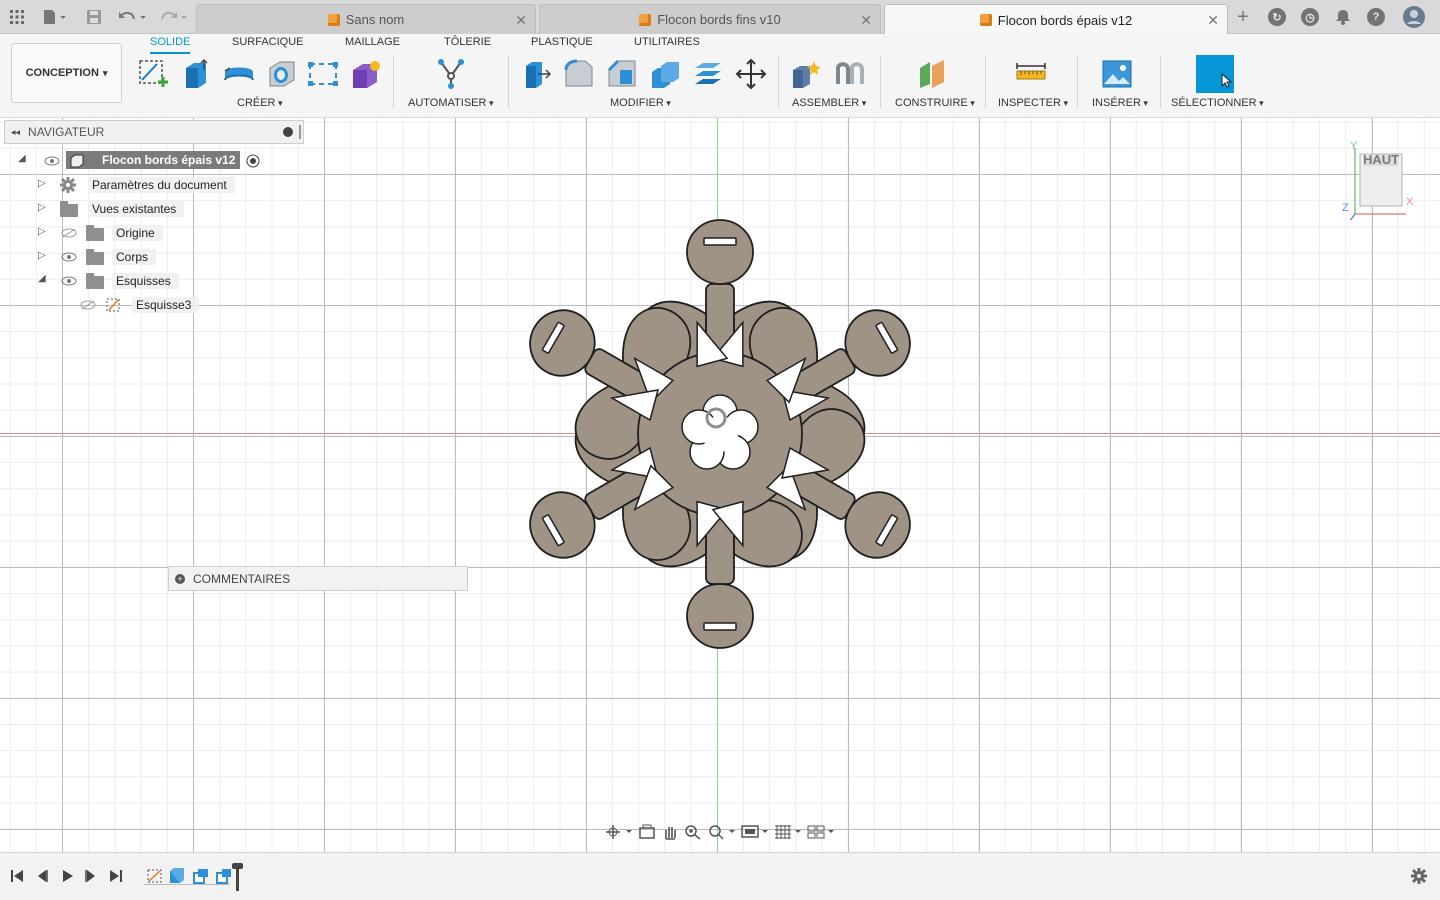 This screenshot has width=1440, height=900. What do you see at coordinates (375, 19) in the screenshot?
I see `tab-label: Sans nom` at bounding box center [375, 19].